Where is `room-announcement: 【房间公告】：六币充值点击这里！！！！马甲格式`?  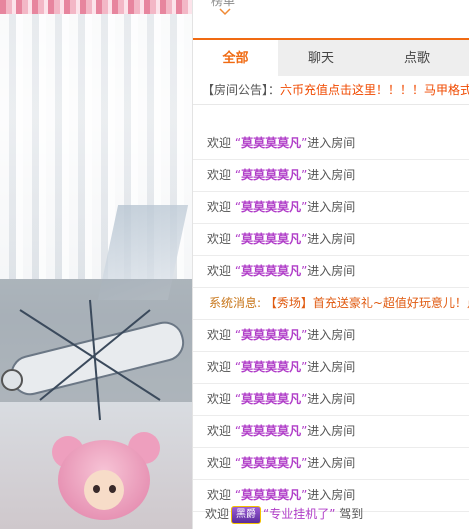 room-announcement: 【房间公告】：六币充值点击这里！！！！马甲格式 is located at coordinates (331, 90).